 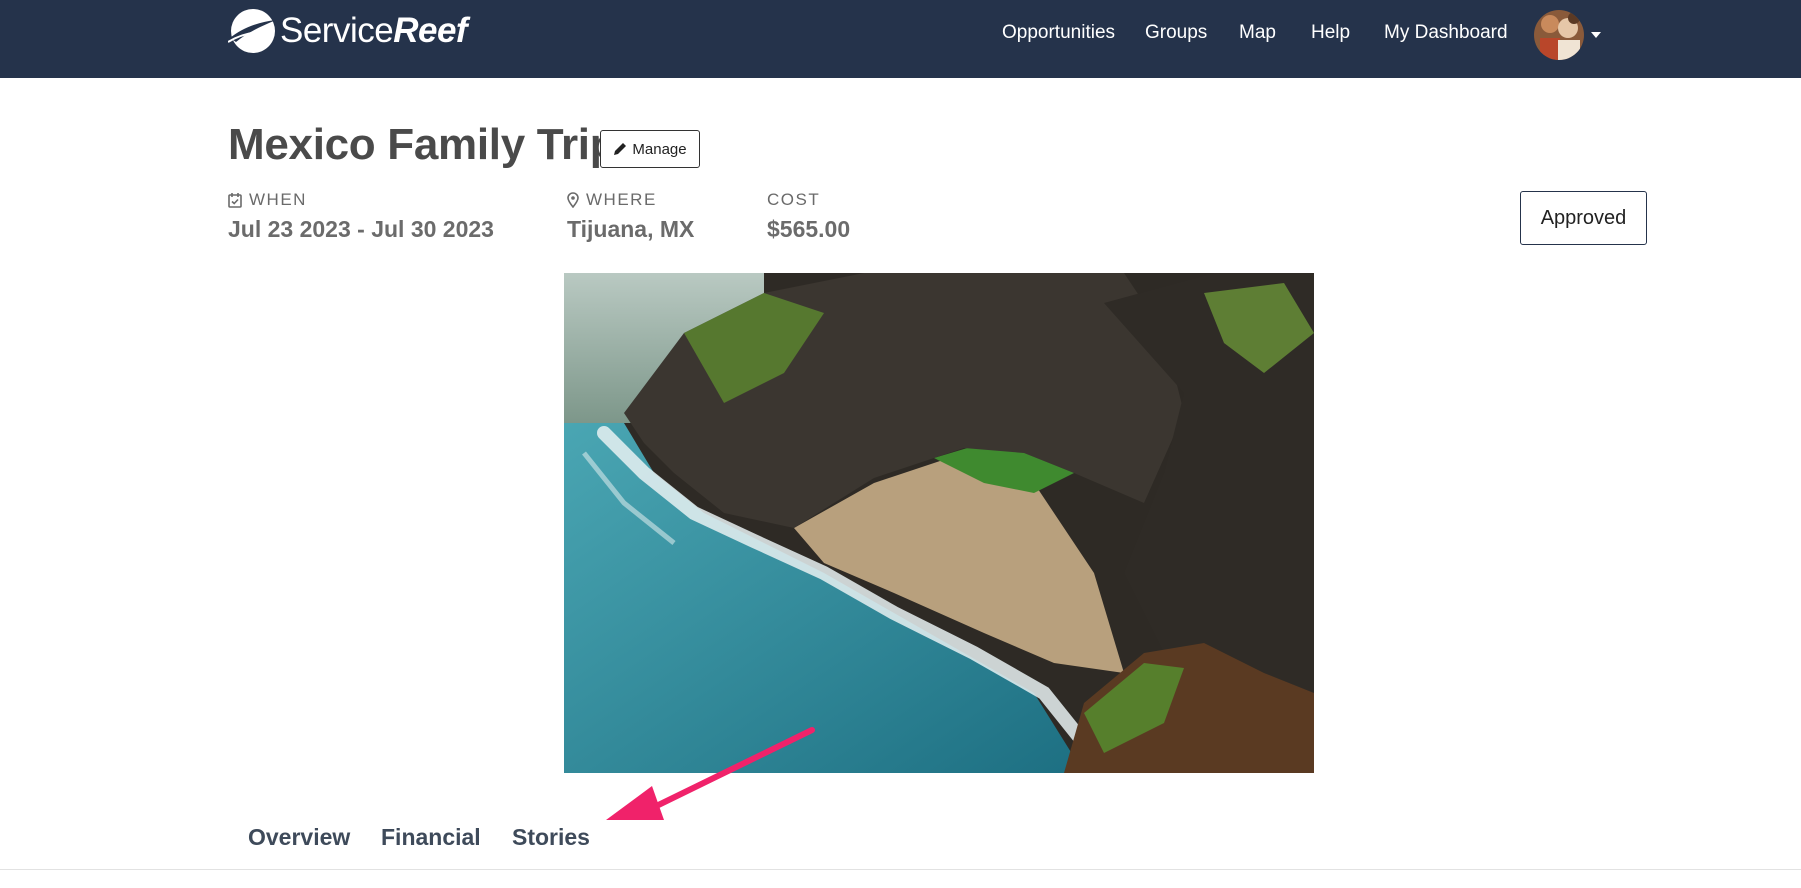 What do you see at coordinates (794, 199) in the screenshot?
I see `cost-label: COST` at bounding box center [794, 199].